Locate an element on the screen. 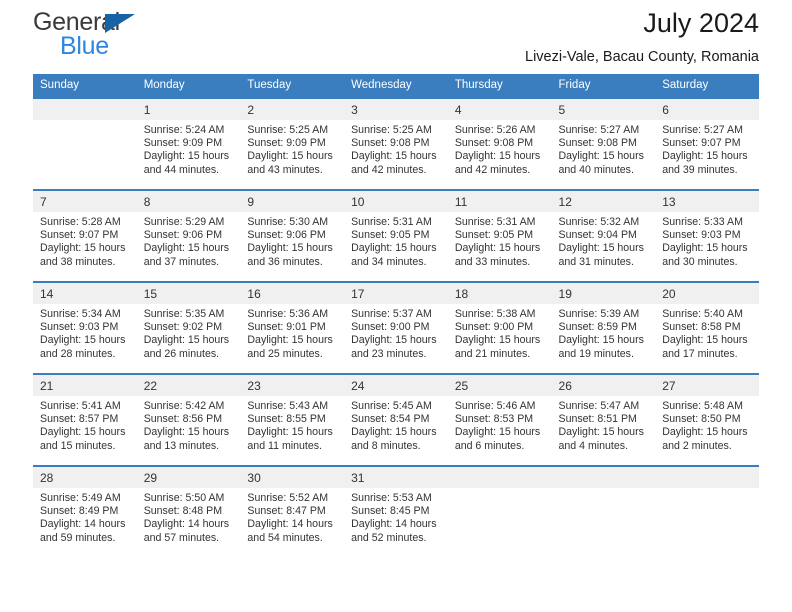 This screenshot has width=792, height=612. day-number: 30 is located at coordinates (292, 477).